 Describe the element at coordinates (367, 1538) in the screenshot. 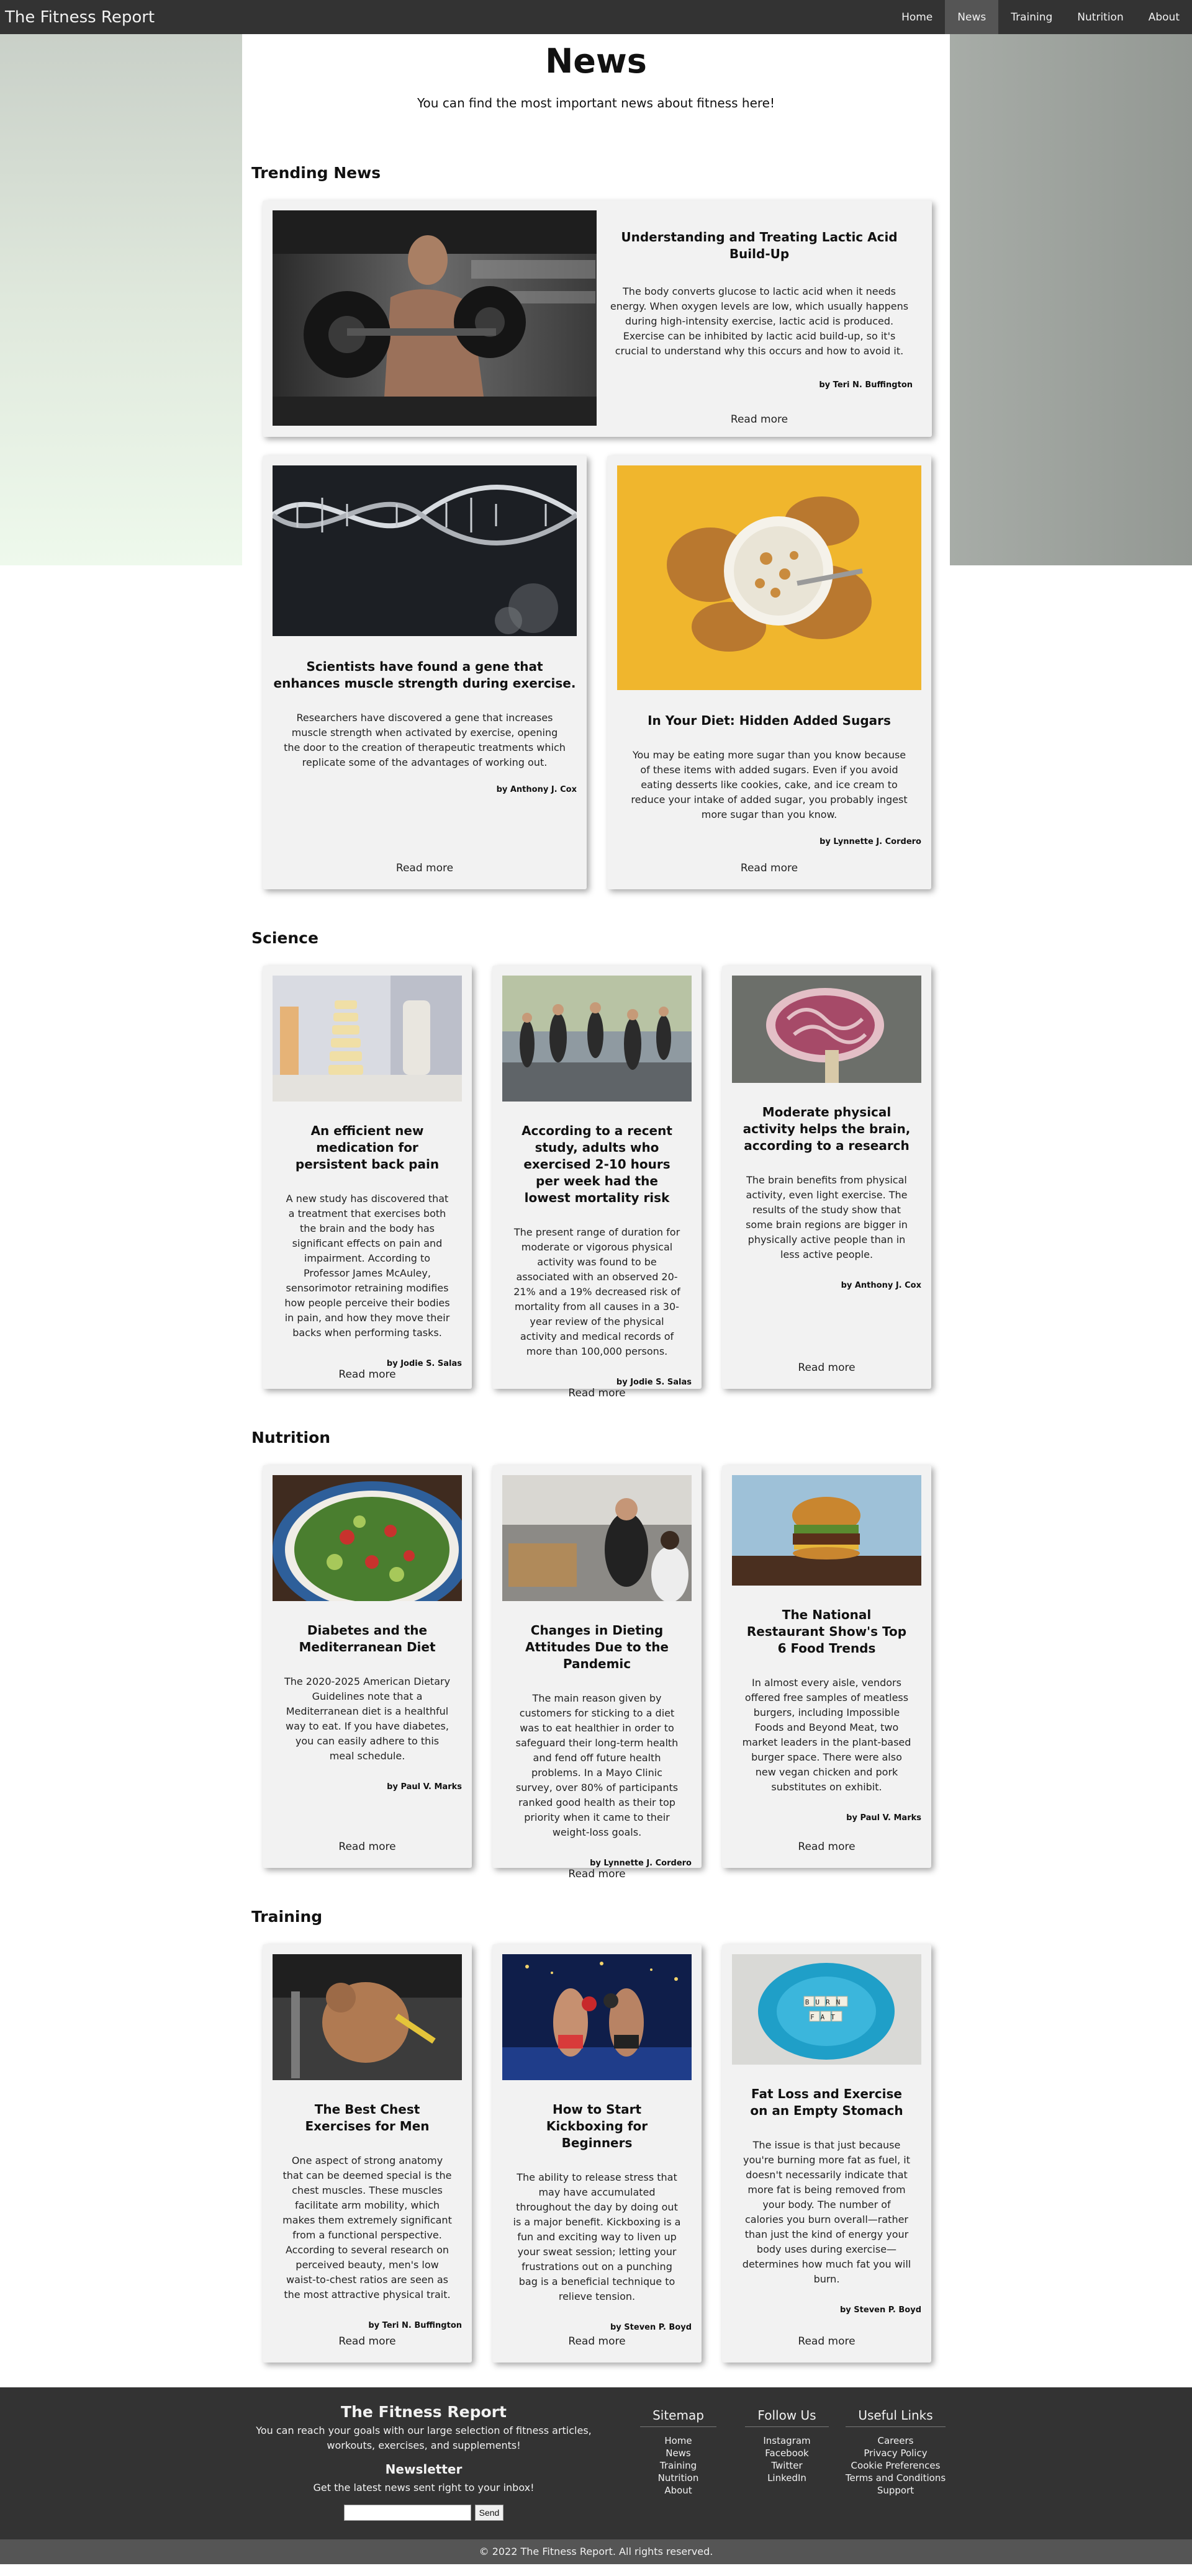

I see `article-image-salad` at that location.